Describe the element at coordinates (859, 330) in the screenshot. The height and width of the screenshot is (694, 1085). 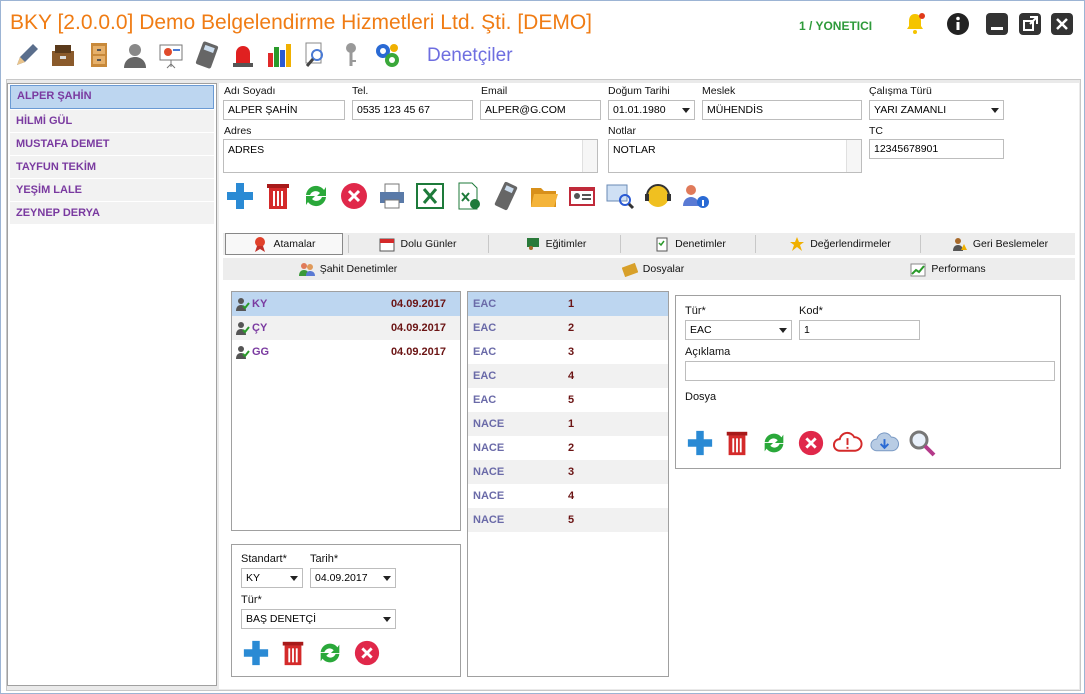
I see `code-field: 1` at that location.